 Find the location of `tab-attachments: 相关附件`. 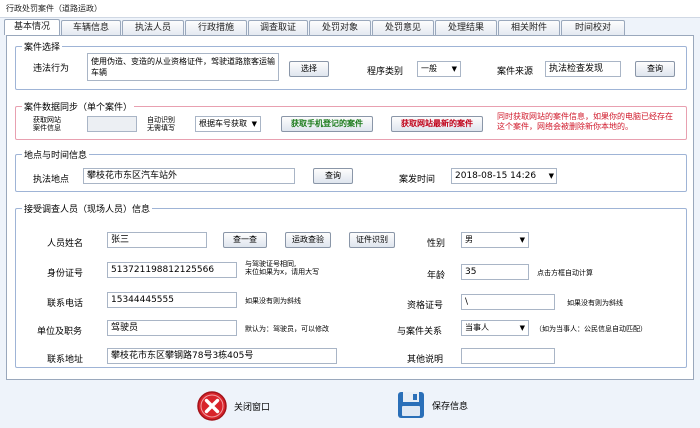

tab-attachments: 相关附件 is located at coordinates (529, 27).